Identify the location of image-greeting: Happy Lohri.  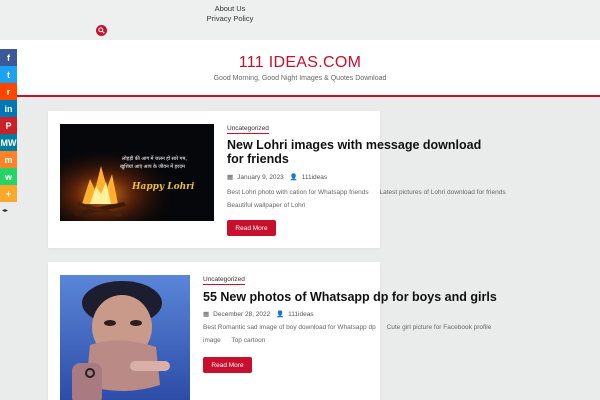
(163, 187).